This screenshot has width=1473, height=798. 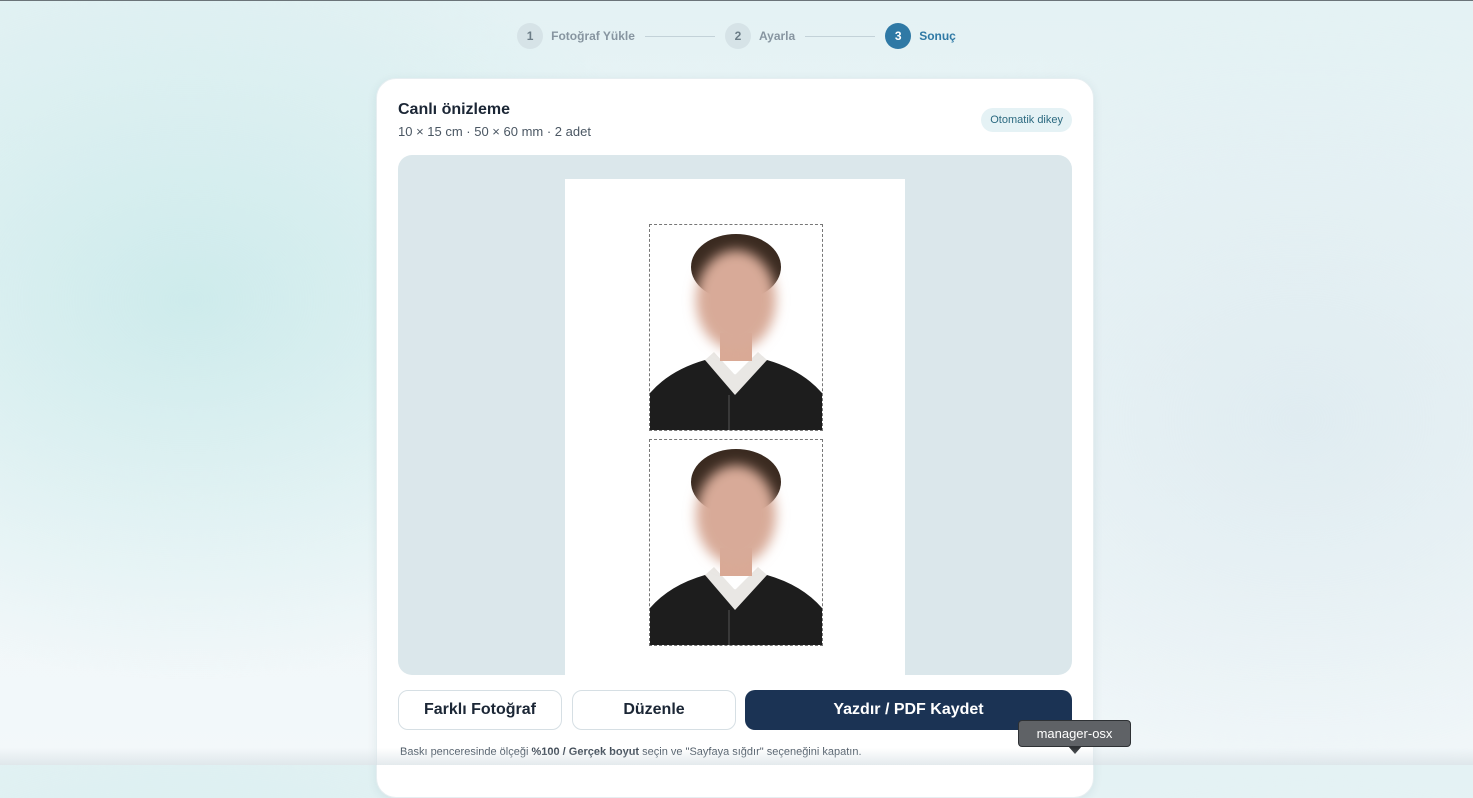 I want to click on tooltip-arrow, so click(x=1075, y=750).